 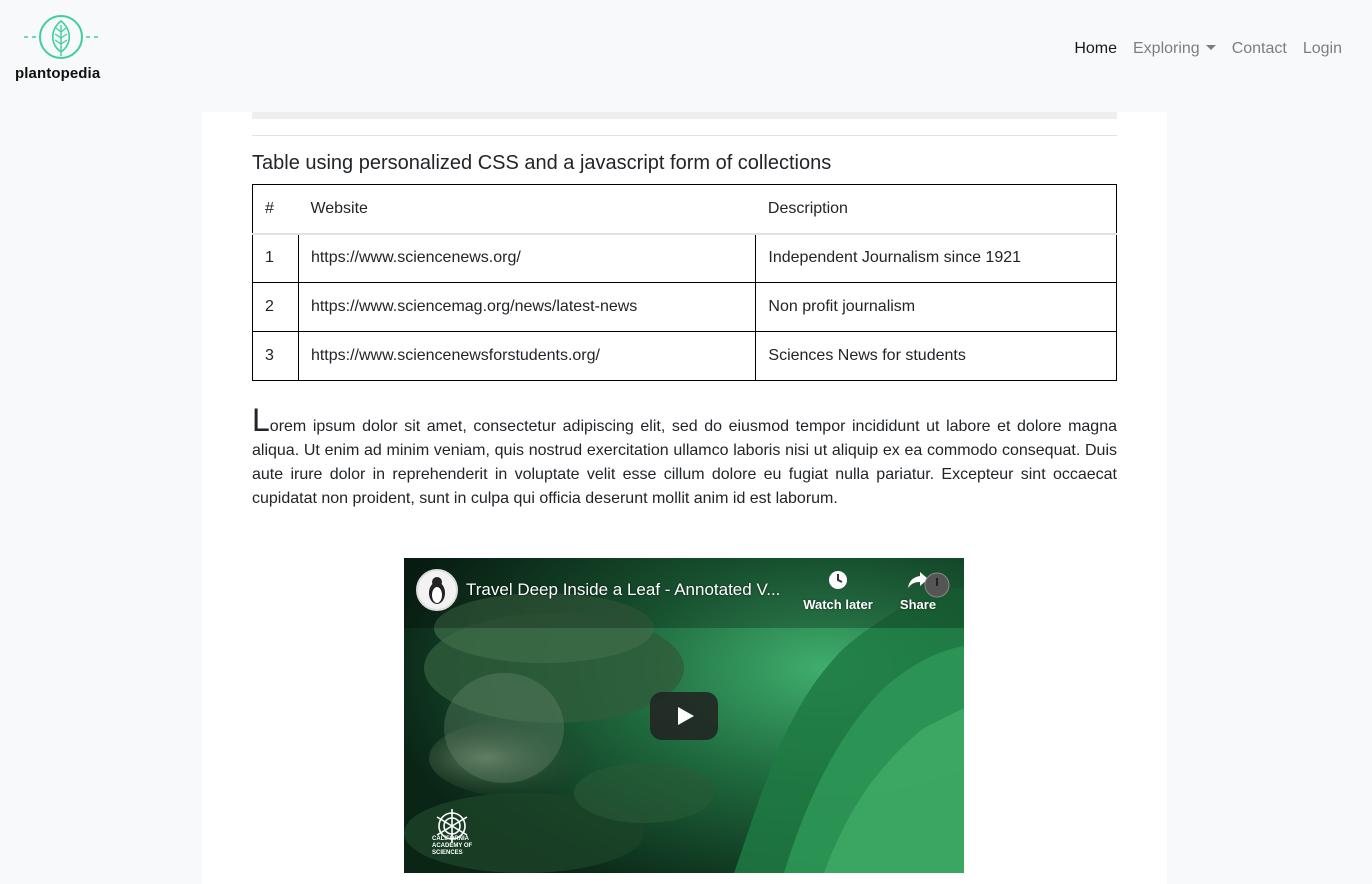 I want to click on cell-description: Independent Journalism since 1921, so click(x=936, y=258).